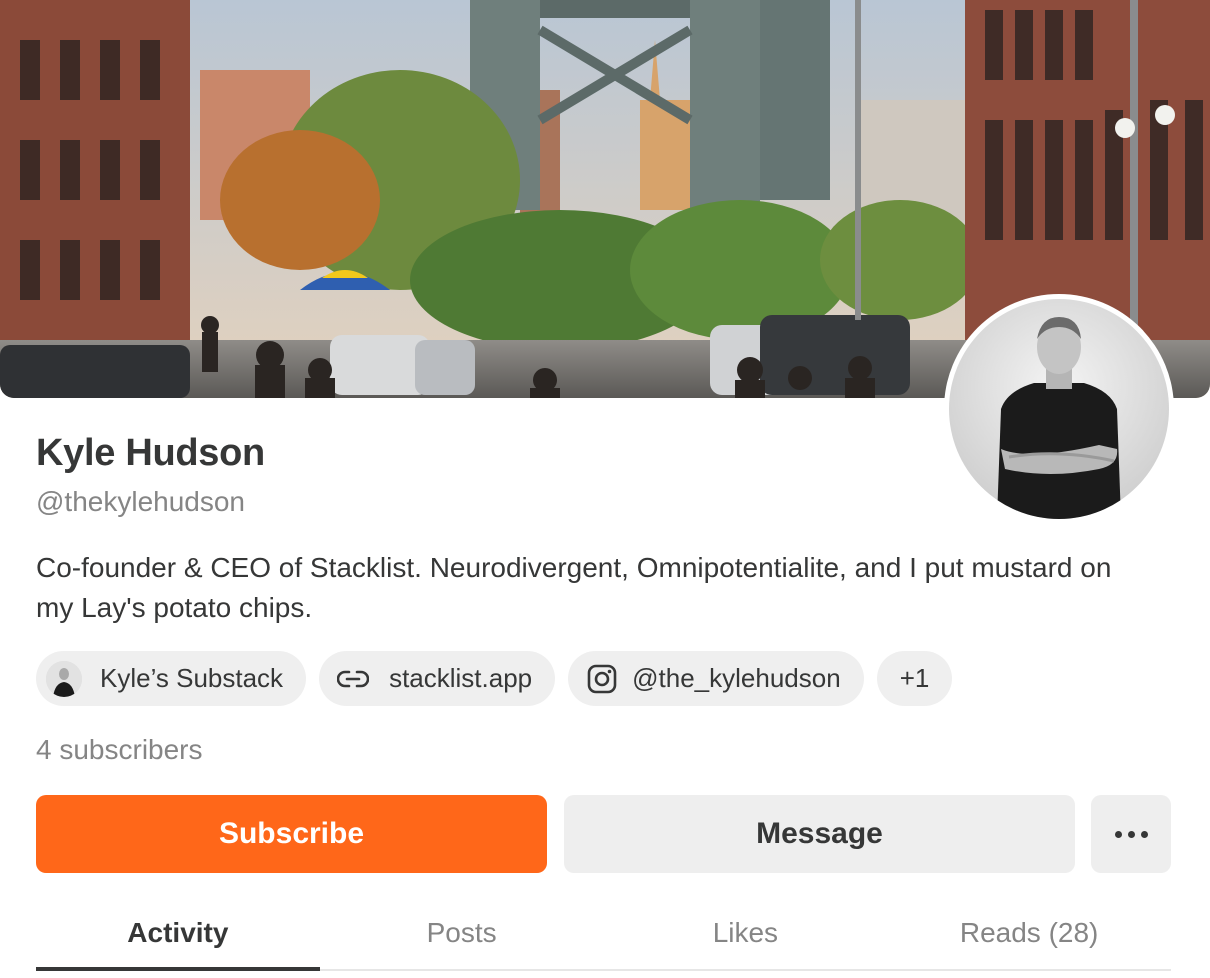 This screenshot has height=978, width=1210. I want to click on instagram-link-label: @the_kylehudson, so click(736, 678).